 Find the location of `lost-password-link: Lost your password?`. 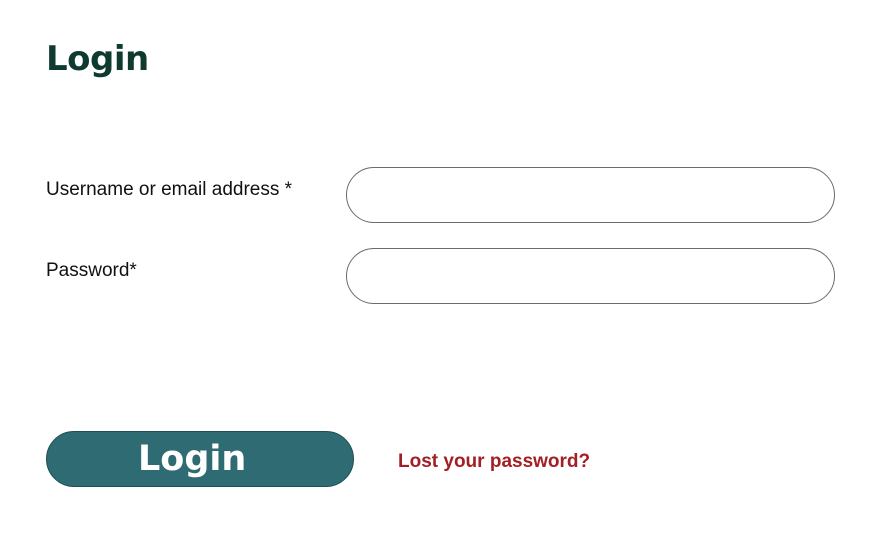

lost-password-link: Lost your password? is located at coordinates (494, 462).